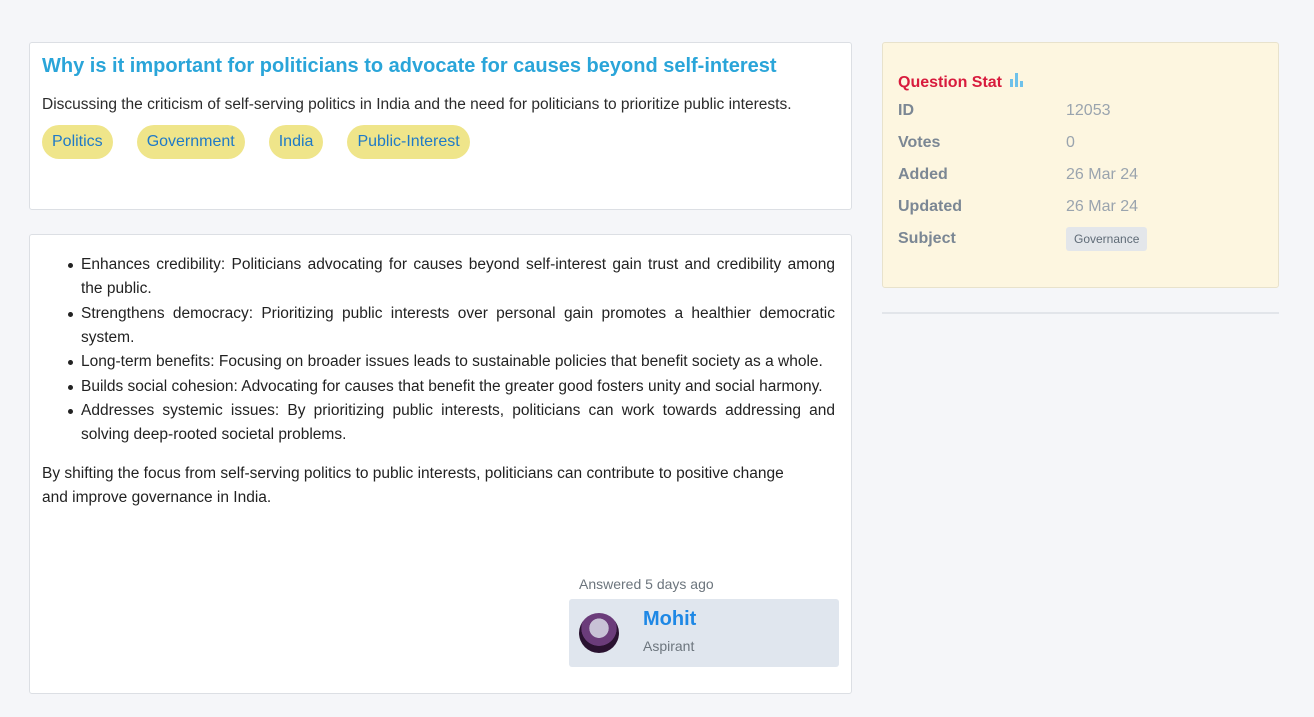 The width and height of the screenshot is (1314, 717). I want to click on stat-label: Votes, so click(919, 142).